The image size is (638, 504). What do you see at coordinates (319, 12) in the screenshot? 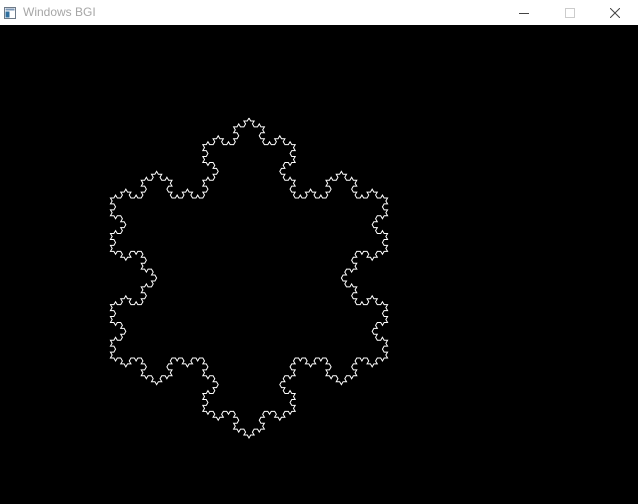
I see `title-bar: Windows BGI` at bounding box center [319, 12].